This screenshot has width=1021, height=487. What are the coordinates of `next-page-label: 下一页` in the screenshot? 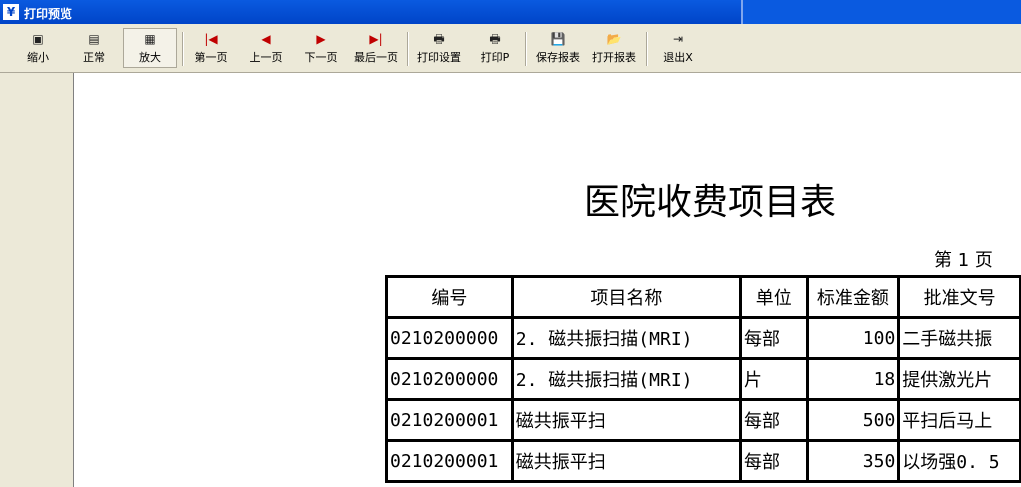 It's located at (321, 57).